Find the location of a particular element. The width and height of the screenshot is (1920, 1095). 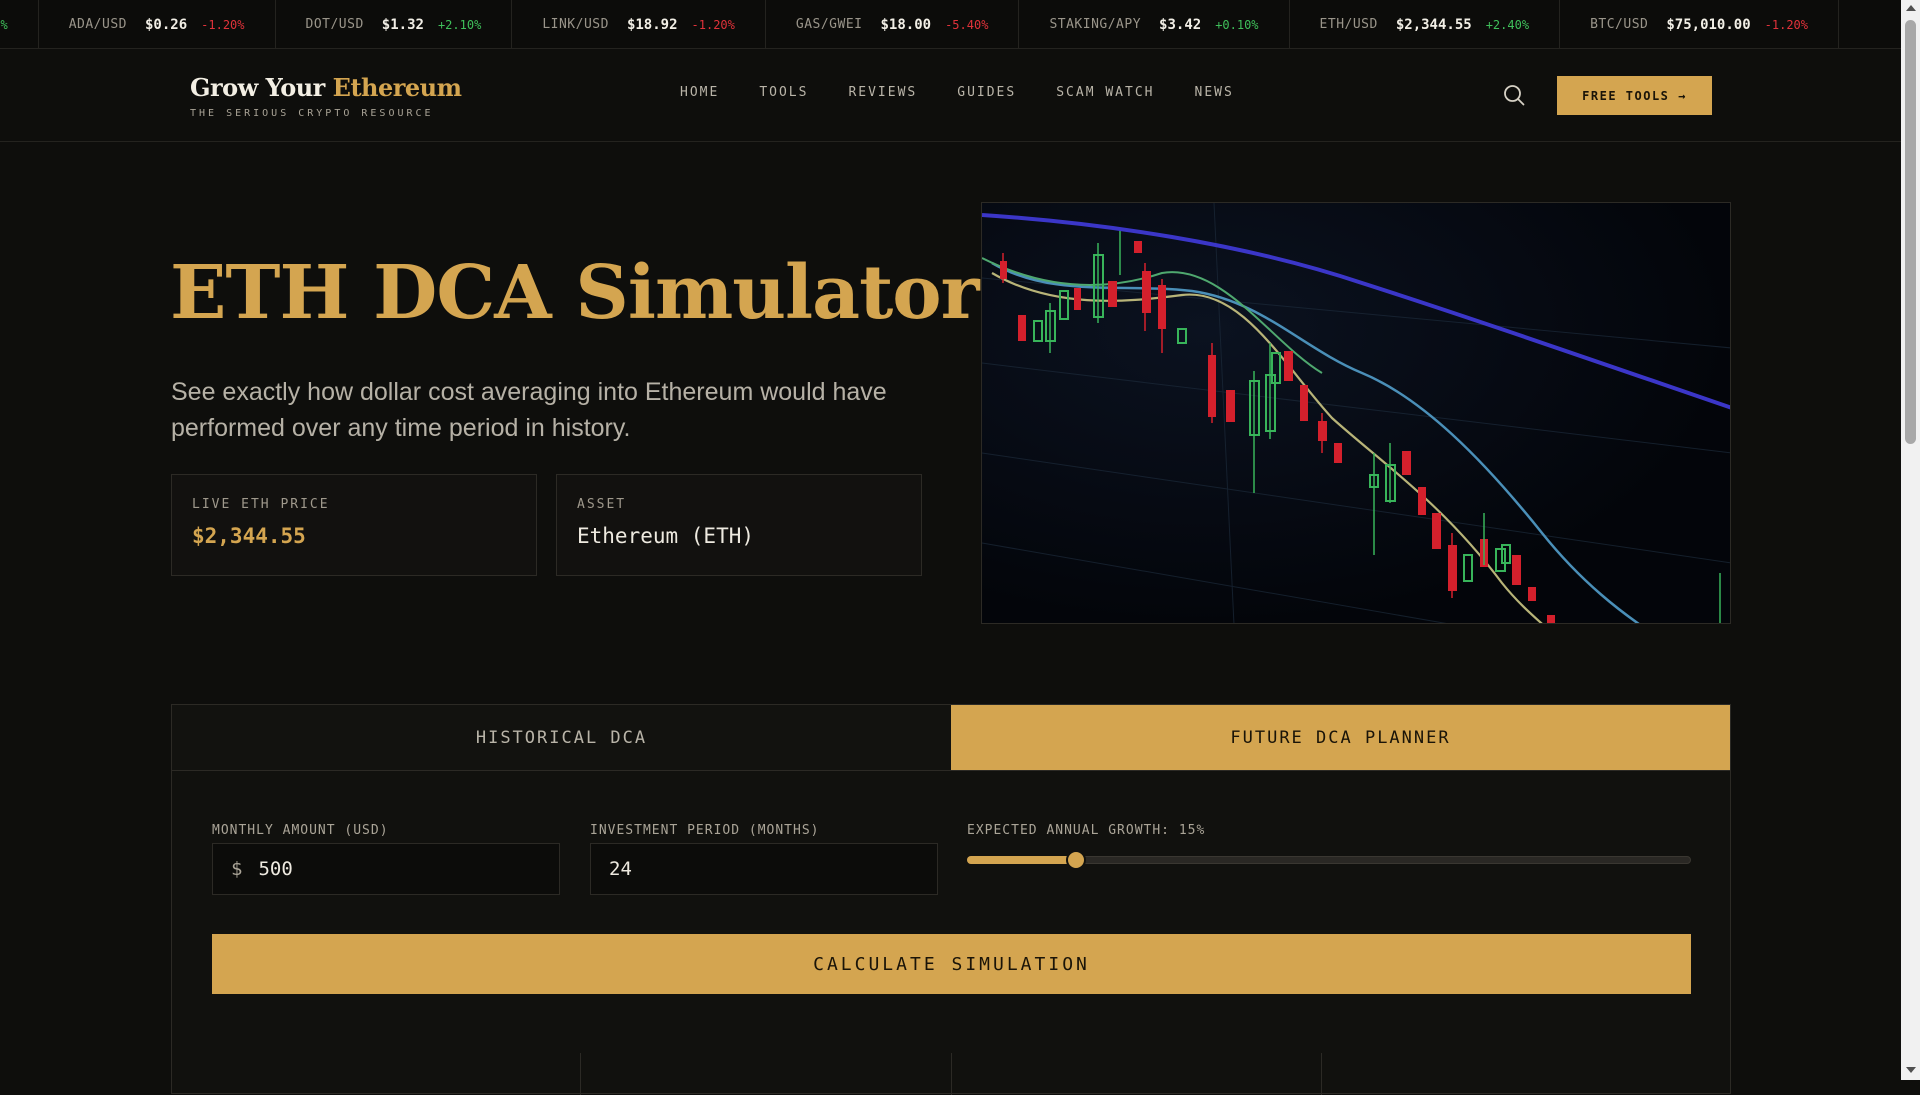

ticker-price: $18.00 is located at coordinates (906, 24).